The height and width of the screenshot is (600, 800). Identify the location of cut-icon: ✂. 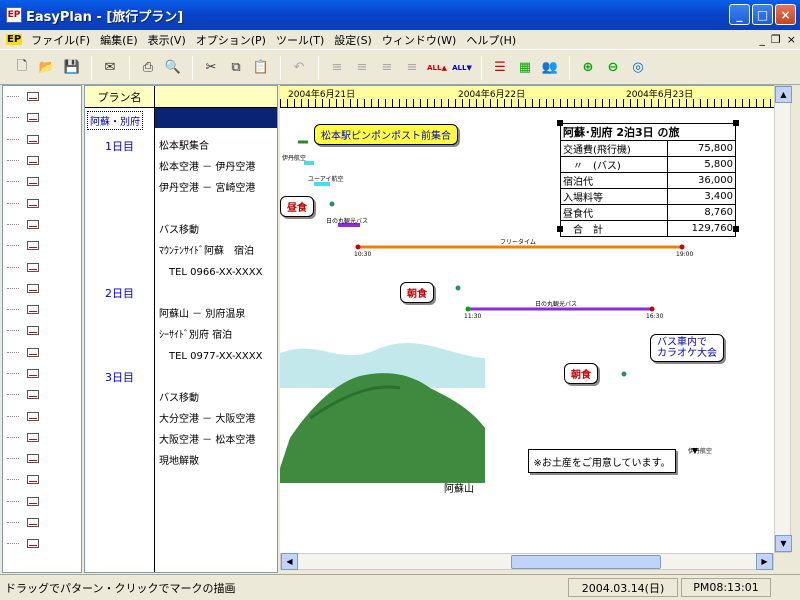
(211, 68).